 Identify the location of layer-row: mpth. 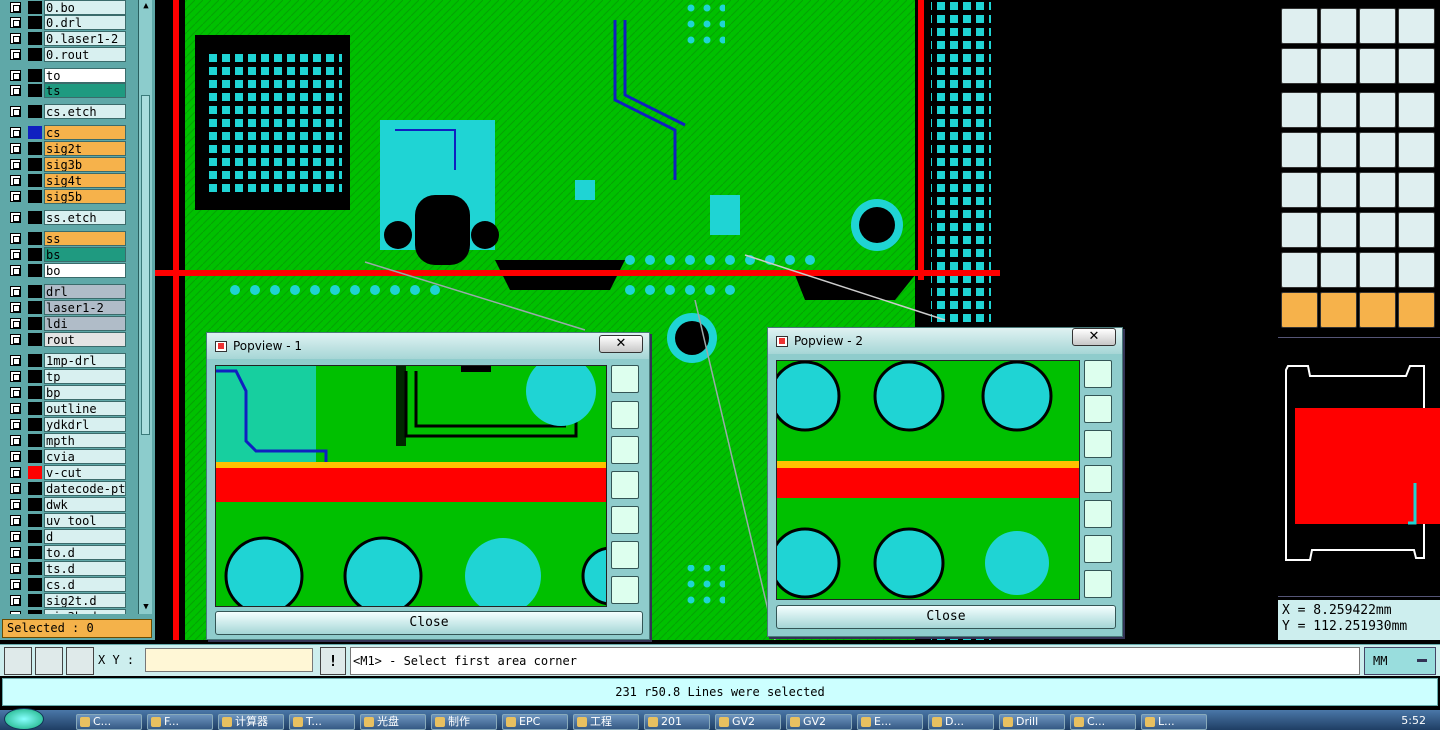
(65, 440).